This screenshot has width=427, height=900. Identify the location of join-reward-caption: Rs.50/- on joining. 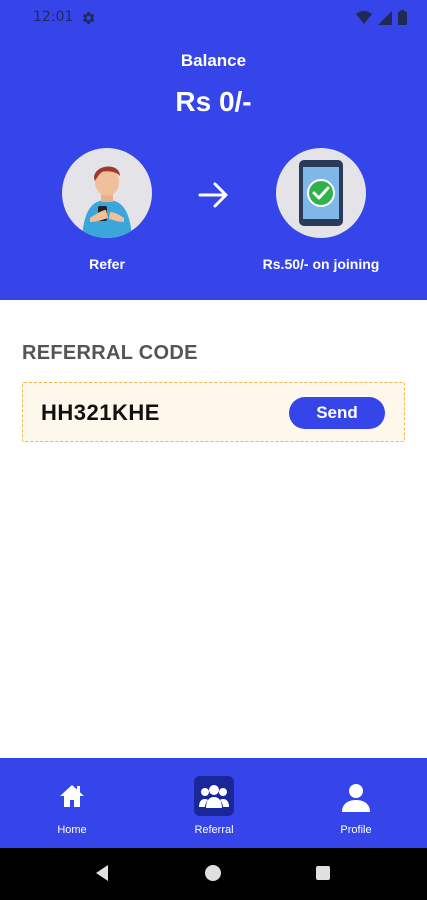
(321, 264).